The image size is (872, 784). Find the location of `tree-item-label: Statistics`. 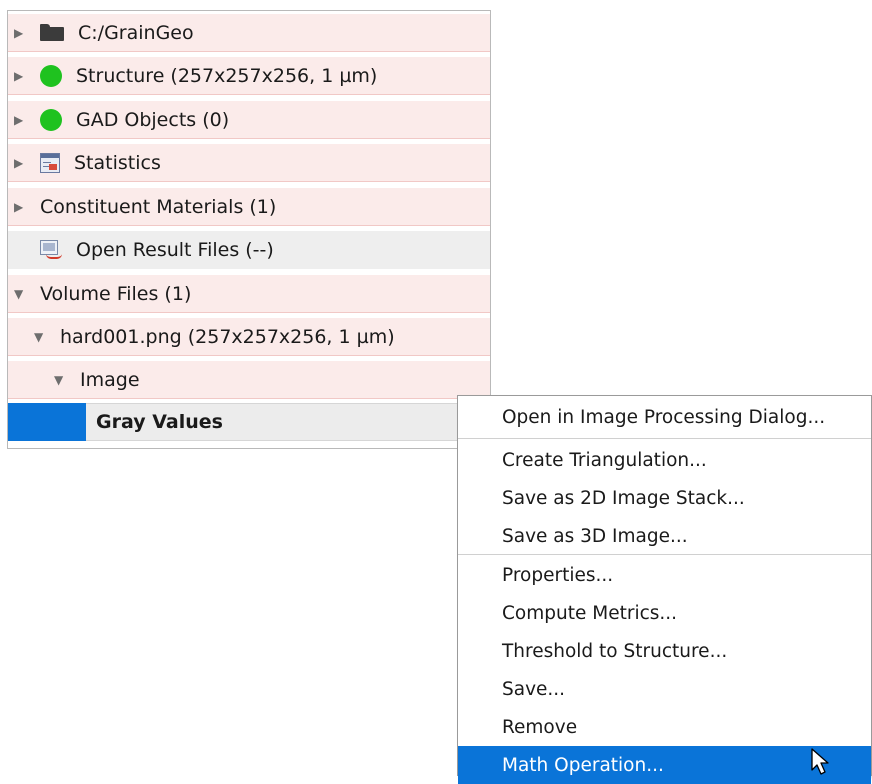

tree-item-label: Statistics is located at coordinates (117, 162).